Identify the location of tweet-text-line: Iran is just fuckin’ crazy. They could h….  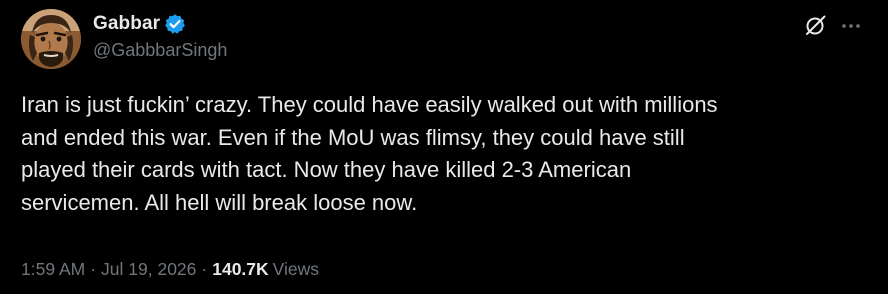
(369, 104).